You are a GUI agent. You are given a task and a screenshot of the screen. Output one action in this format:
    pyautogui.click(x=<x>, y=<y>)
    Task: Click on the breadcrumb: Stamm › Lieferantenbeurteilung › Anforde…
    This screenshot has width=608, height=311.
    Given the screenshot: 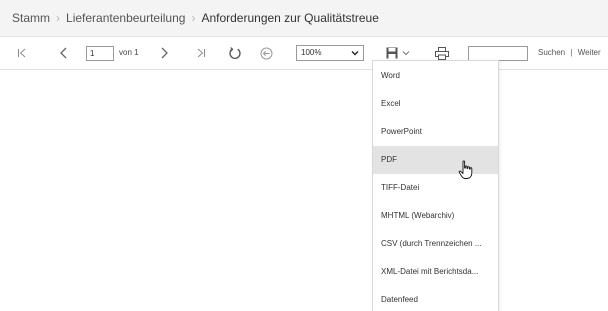 What is the action you would take?
    pyautogui.click(x=304, y=18)
    